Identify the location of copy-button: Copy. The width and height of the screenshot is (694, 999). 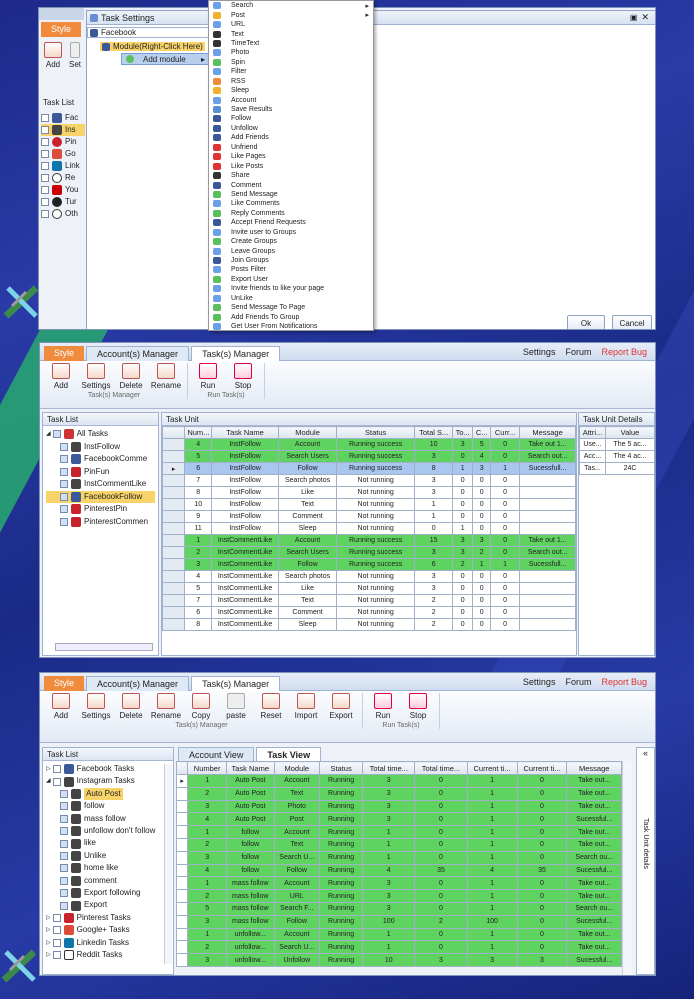
(201, 706).